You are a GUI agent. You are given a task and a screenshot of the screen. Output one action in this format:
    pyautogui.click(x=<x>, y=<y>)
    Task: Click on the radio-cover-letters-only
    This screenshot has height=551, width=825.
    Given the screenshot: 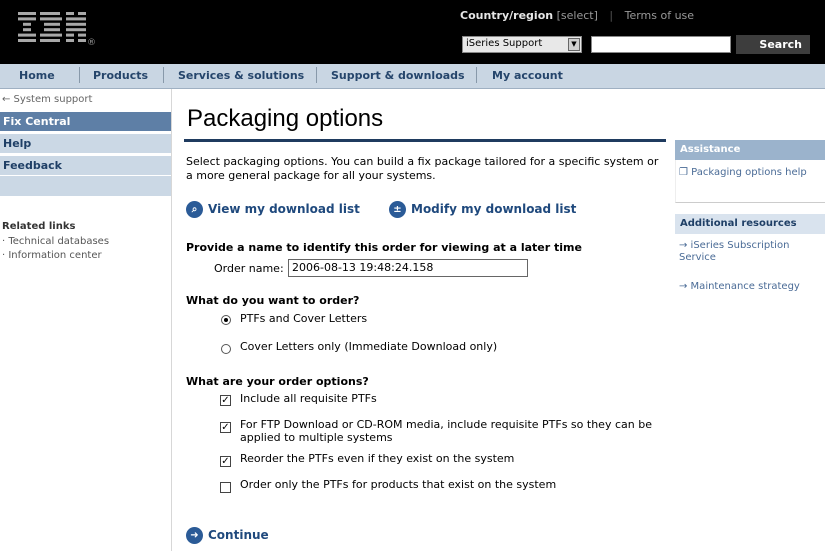 What is the action you would take?
    pyautogui.click(x=226, y=349)
    